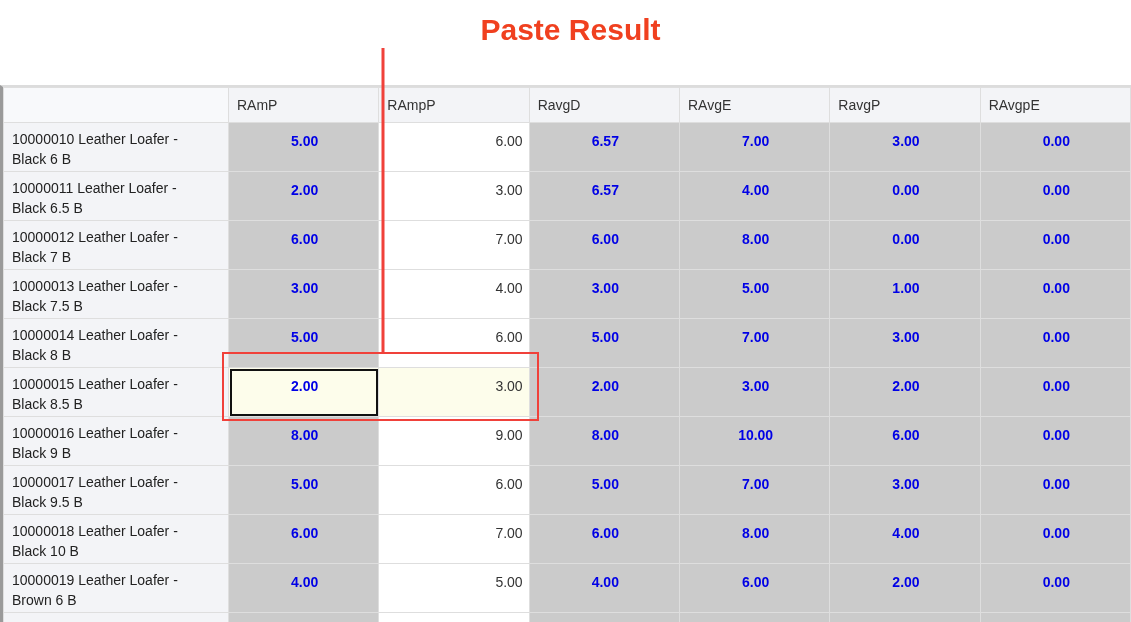 Image resolution: width=1131 pixels, height=622 pixels. Describe the element at coordinates (905, 294) in the screenshot. I see `table-cell: 1.00` at that location.